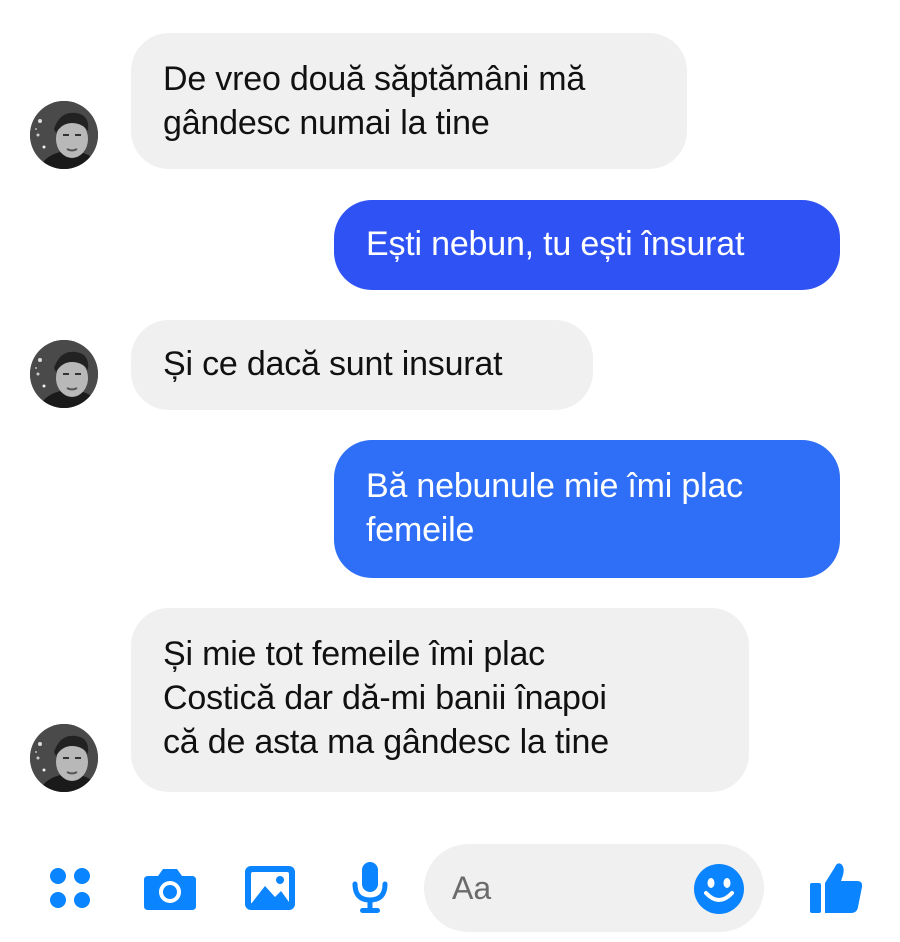  What do you see at coordinates (472, 887) in the screenshot?
I see `message-input-placeholder: Aa` at bounding box center [472, 887].